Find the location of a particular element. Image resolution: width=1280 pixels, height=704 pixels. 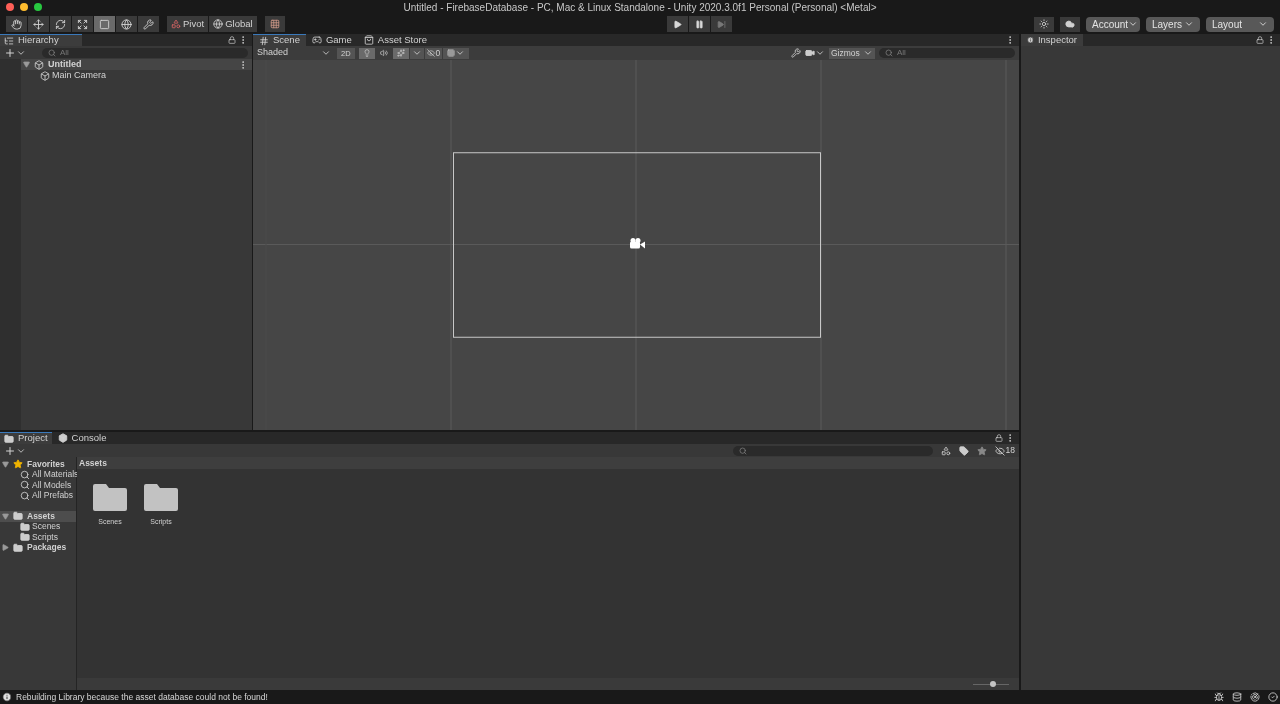

collapsed-caret-icon is located at coordinates (5, 548).